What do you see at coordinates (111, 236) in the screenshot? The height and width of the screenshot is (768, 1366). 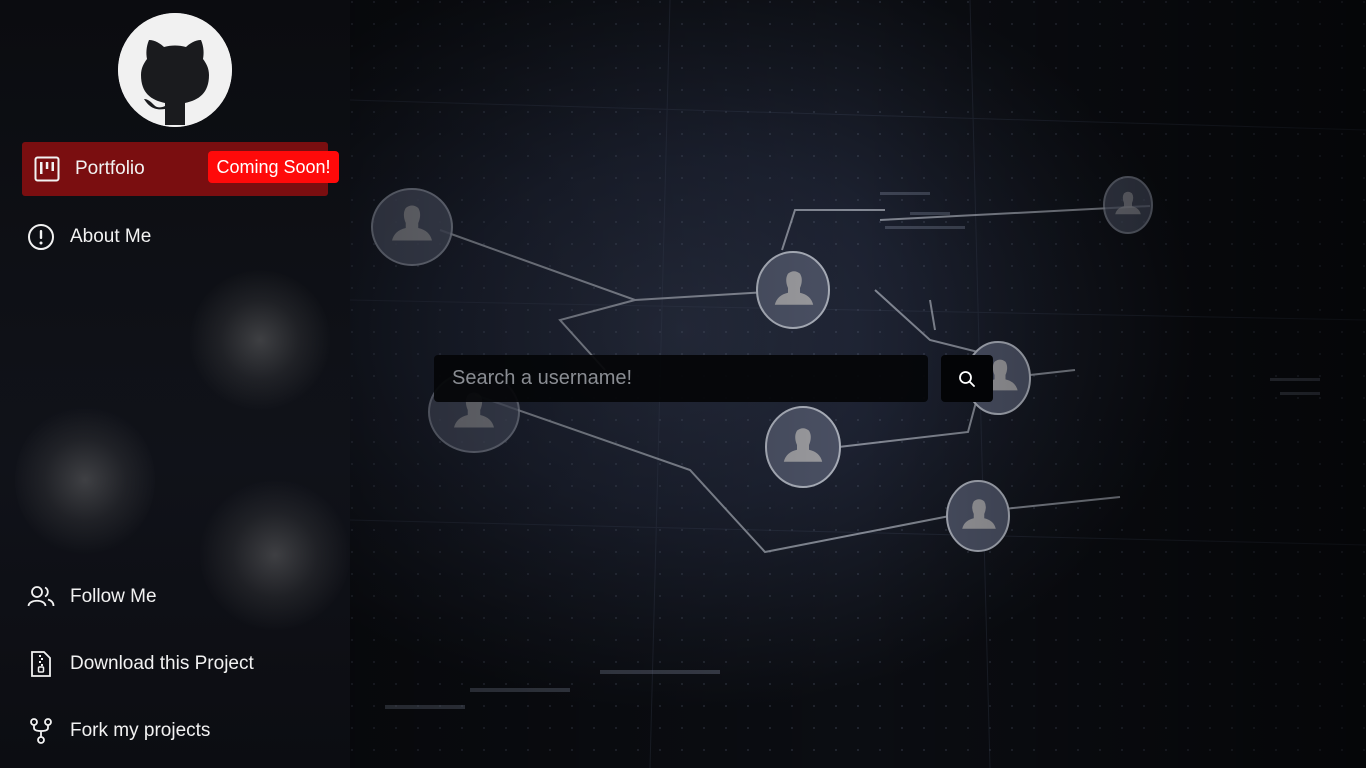 I see `sidebar-item-label: About Me` at bounding box center [111, 236].